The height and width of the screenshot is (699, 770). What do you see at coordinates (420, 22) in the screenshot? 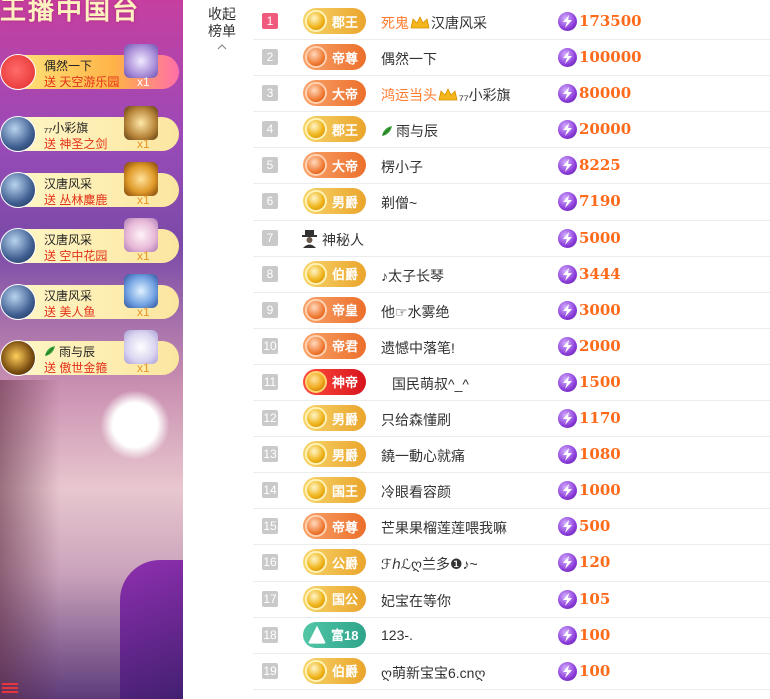
I see `crown-icon` at bounding box center [420, 22].